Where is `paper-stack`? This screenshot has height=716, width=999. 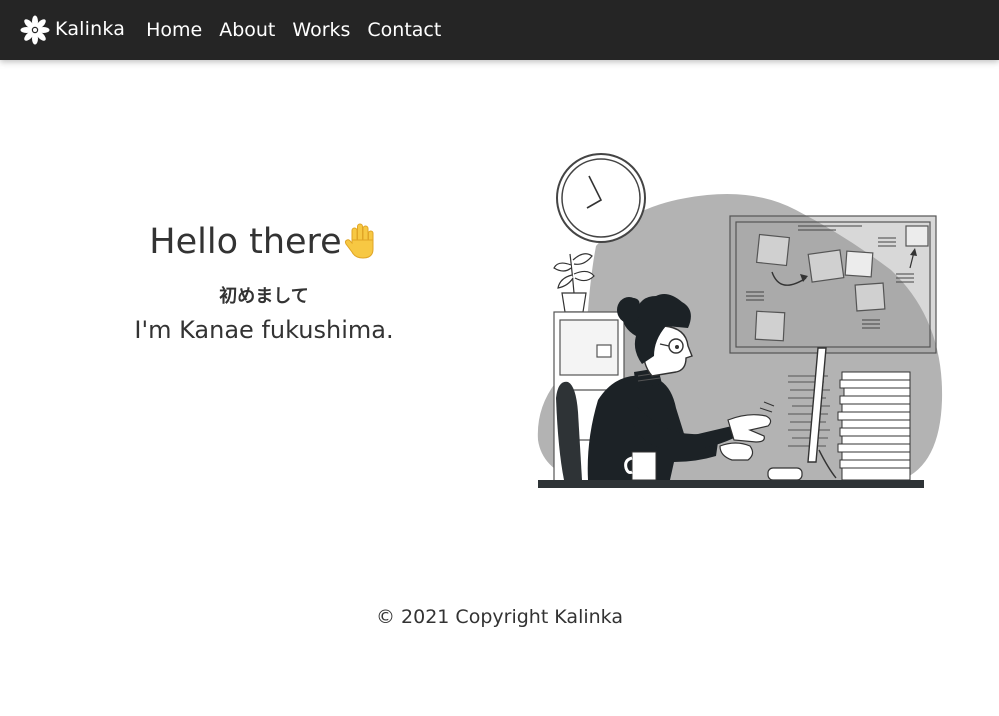
paper-stack is located at coordinates (874, 426).